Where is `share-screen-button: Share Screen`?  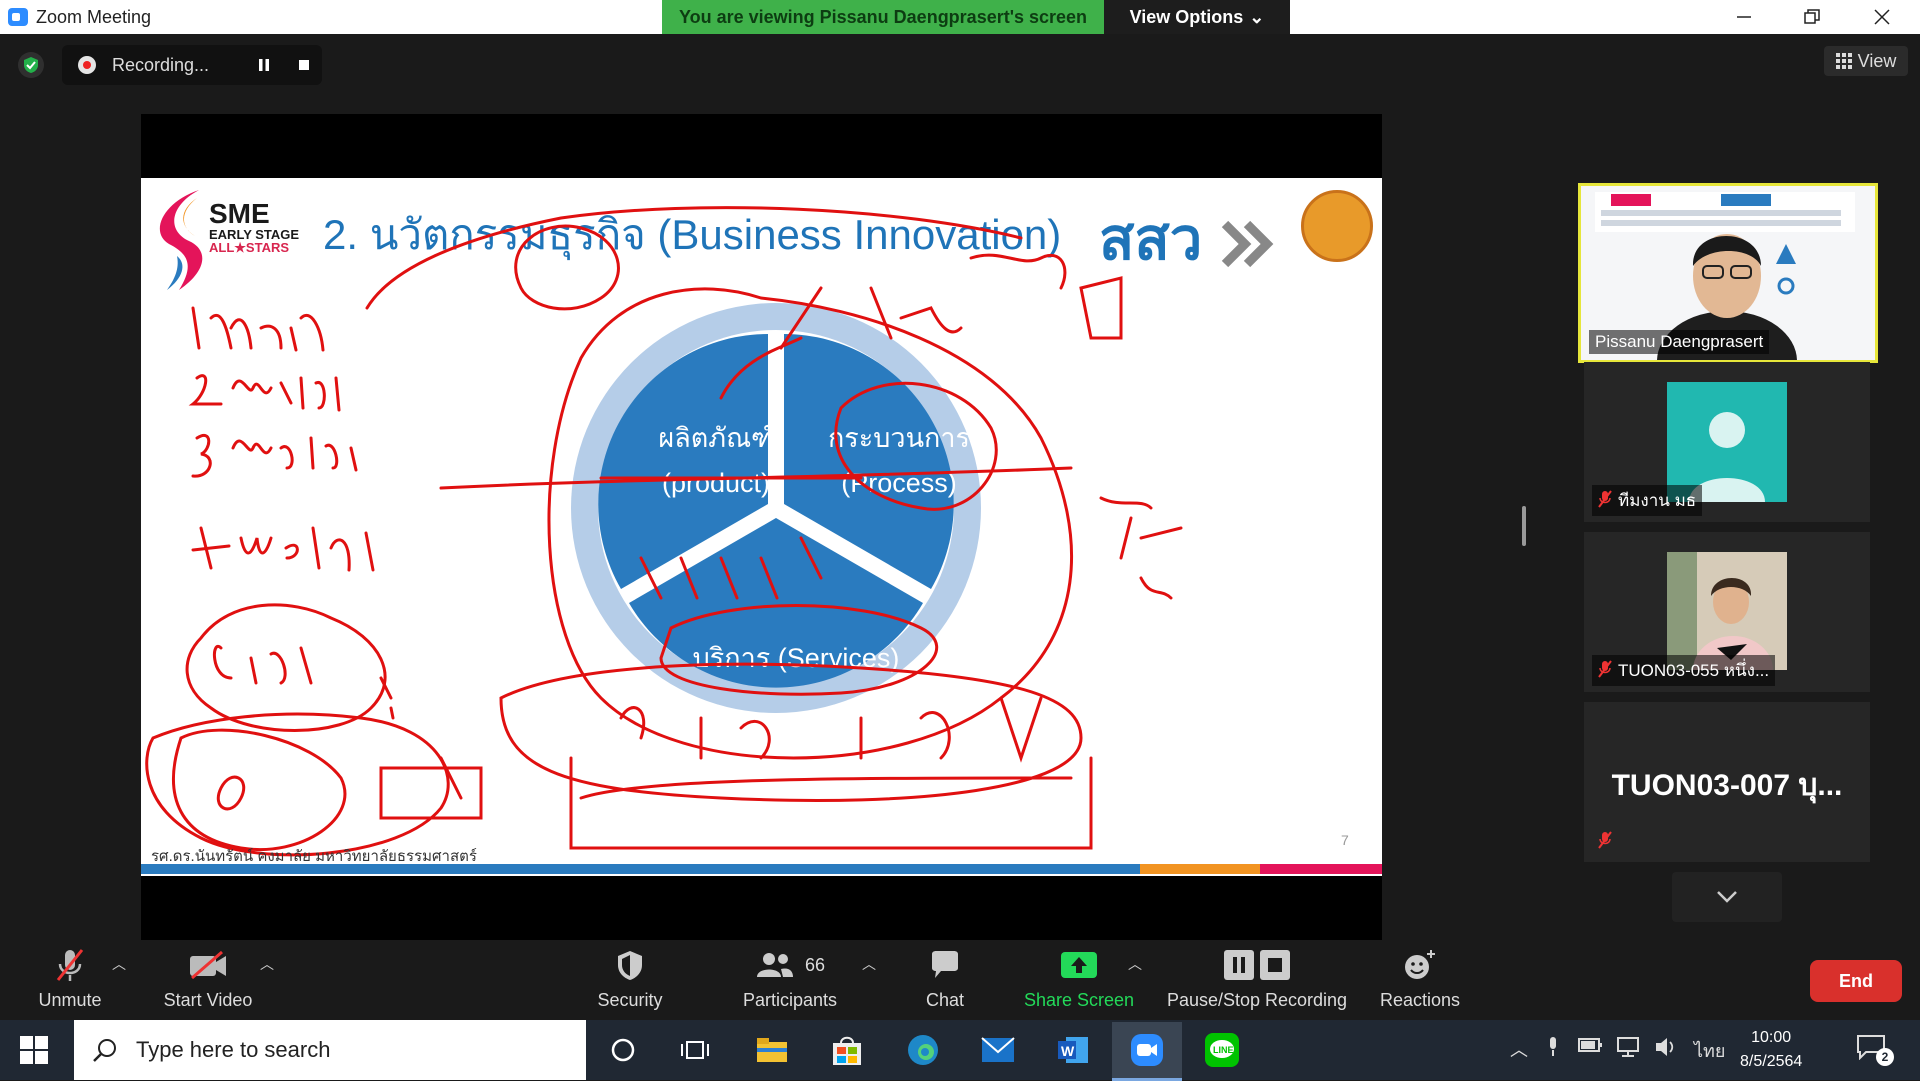 share-screen-button: Share Screen is located at coordinates (1079, 979).